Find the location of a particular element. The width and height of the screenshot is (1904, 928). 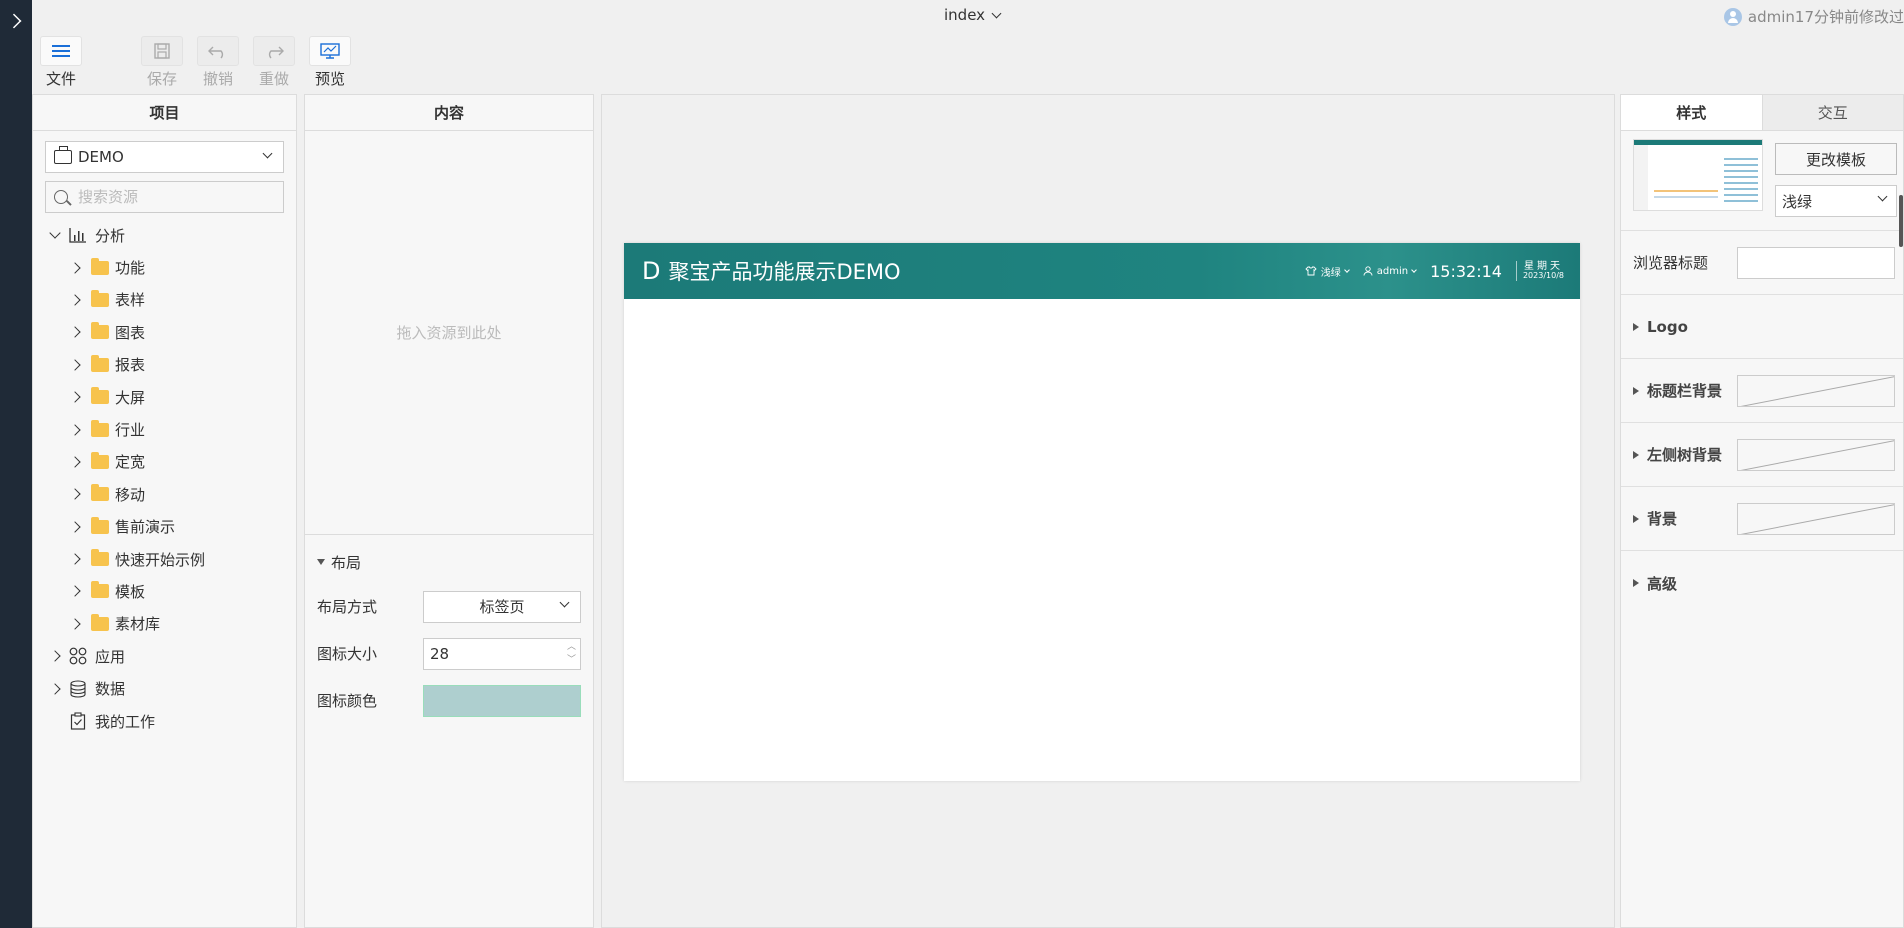

icon-size-input is located at coordinates (489, 653).